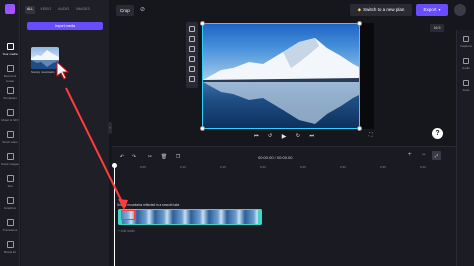 The width and height of the screenshot is (474, 266). What do you see at coordinates (439, 9) in the screenshot?
I see `chevron-down-icon: ▾` at bounding box center [439, 9].